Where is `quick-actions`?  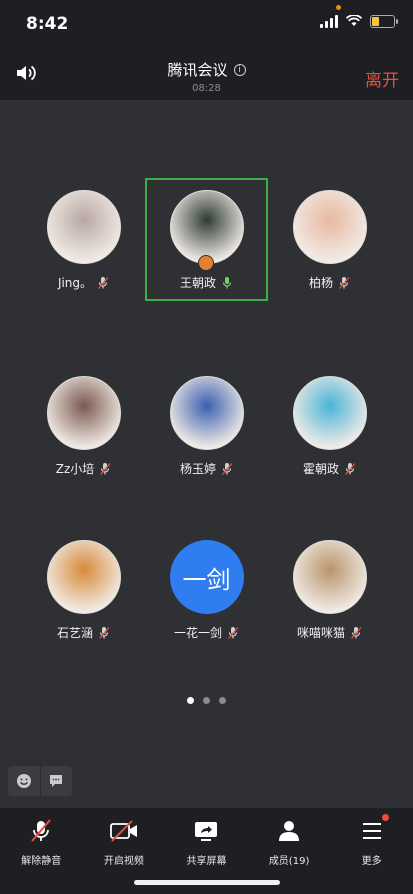
quick-actions is located at coordinates (40, 781).